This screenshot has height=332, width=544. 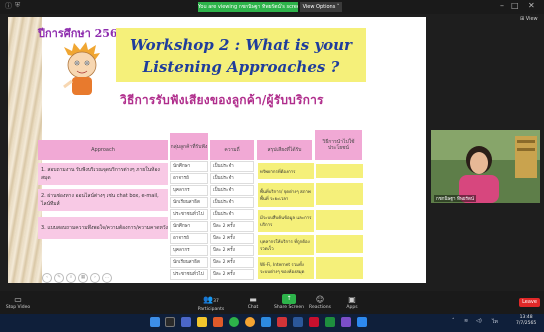 I want to click on participant-name: กชกนิษฐา ทิพยรัตน์, so click(x=455, y=198).